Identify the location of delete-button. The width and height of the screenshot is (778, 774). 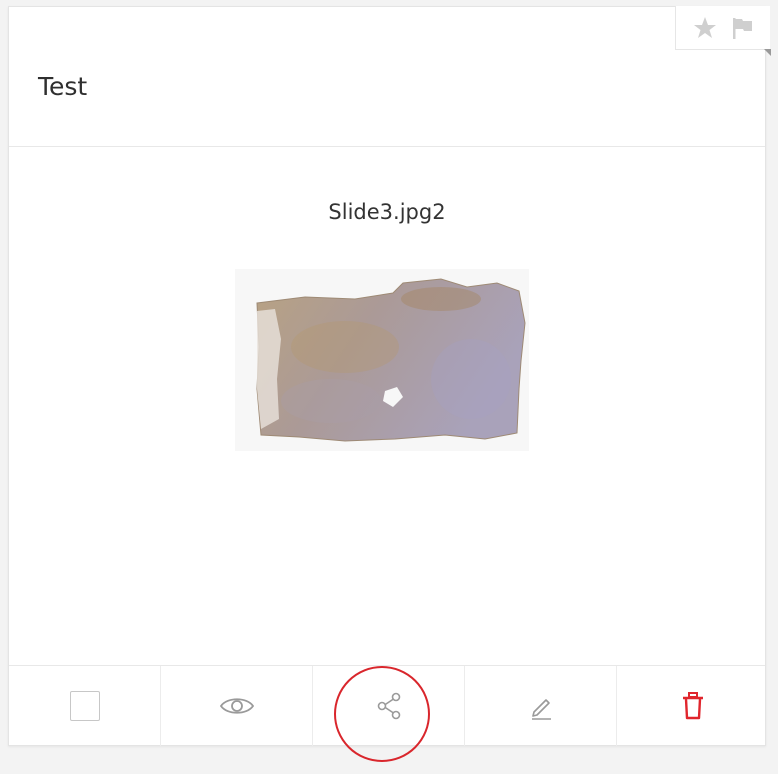
(692, 706).